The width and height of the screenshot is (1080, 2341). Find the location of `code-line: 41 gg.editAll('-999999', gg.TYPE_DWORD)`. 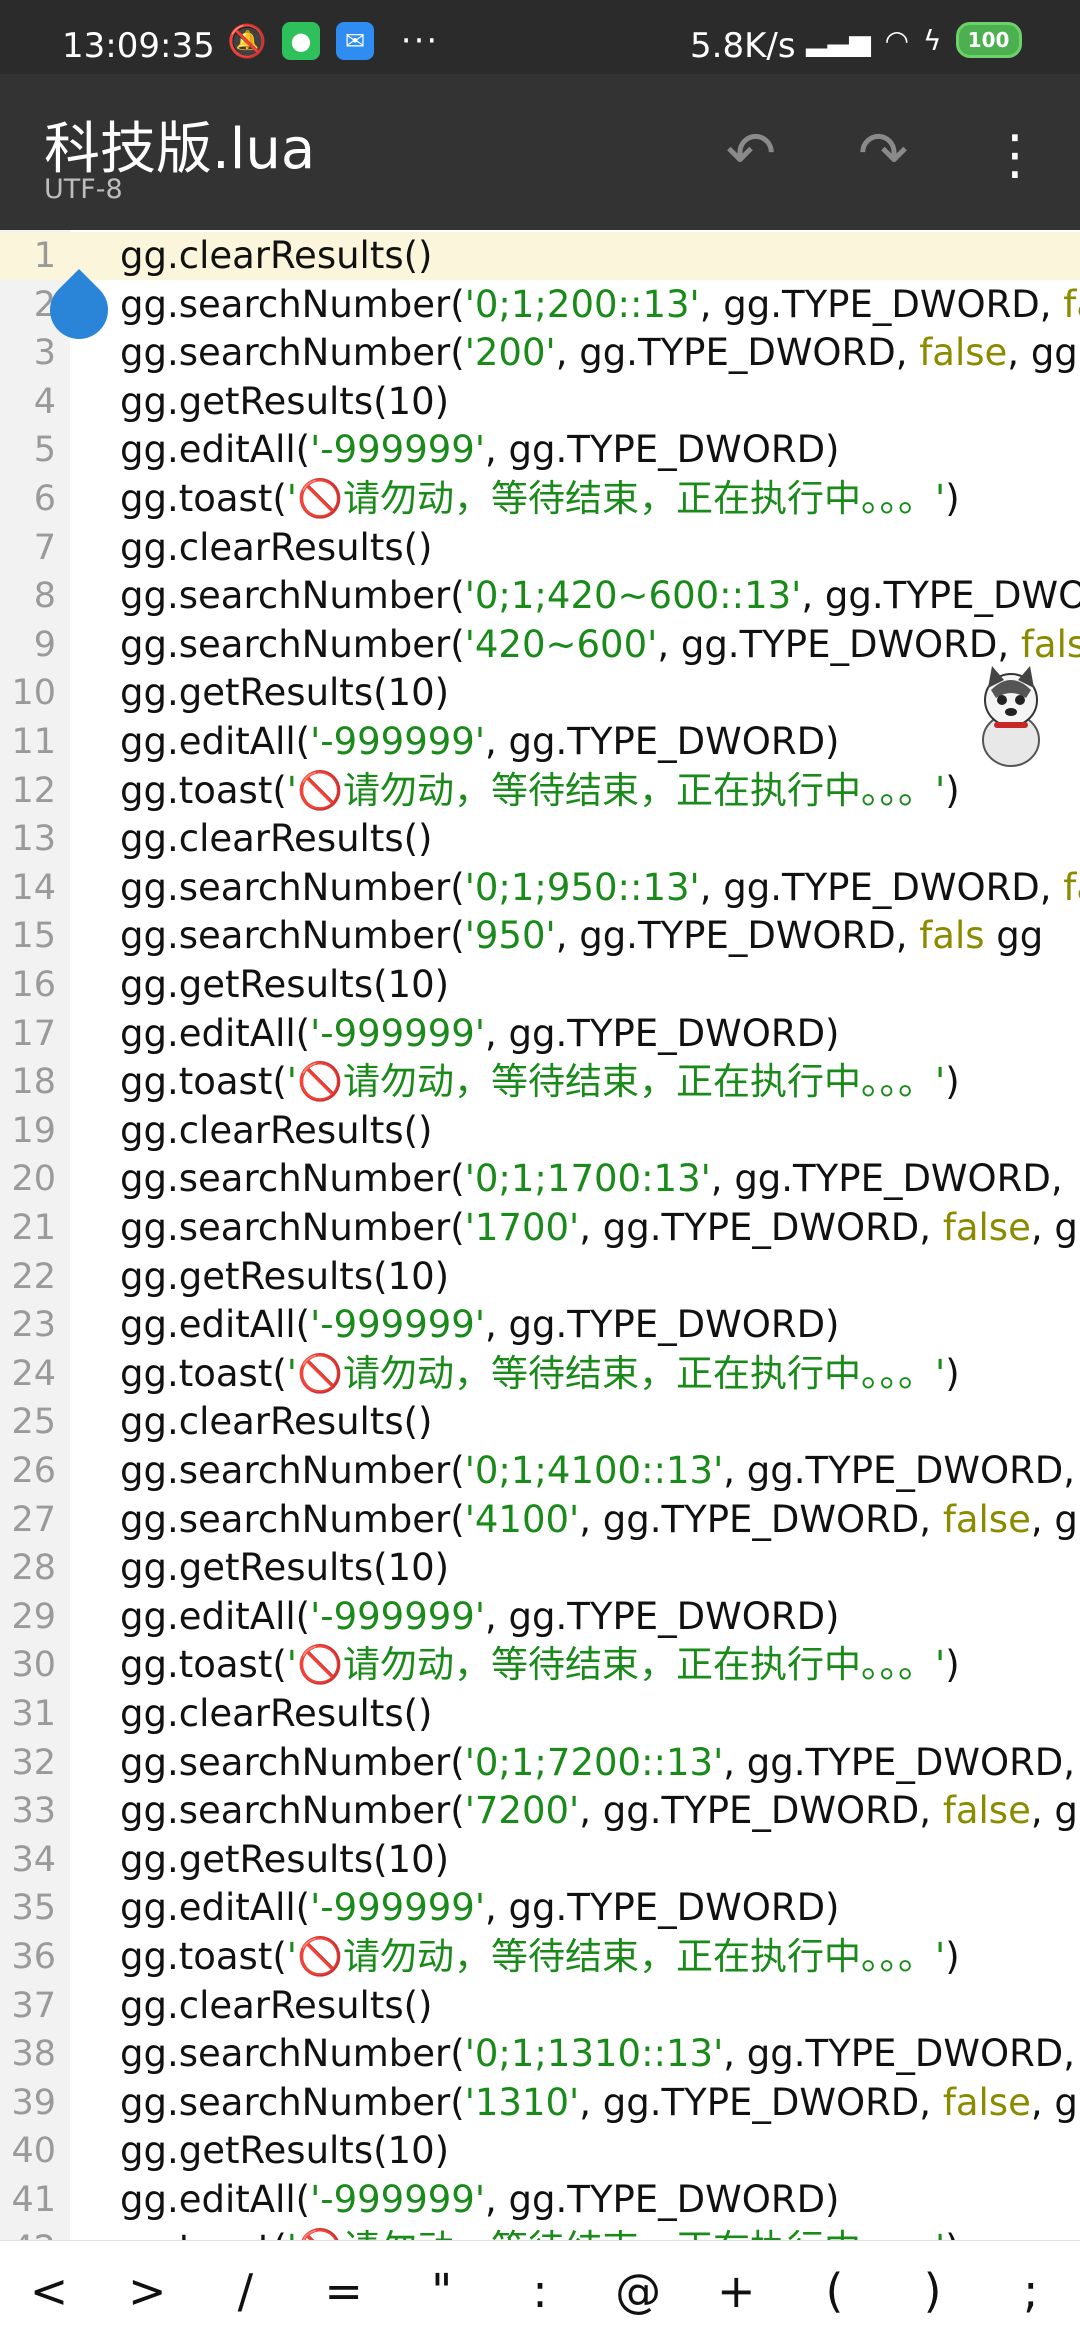

code-line: 41 gg.editAll('-999999', gg.TYPE_DWORD) is located at coordinates (540, 2200).